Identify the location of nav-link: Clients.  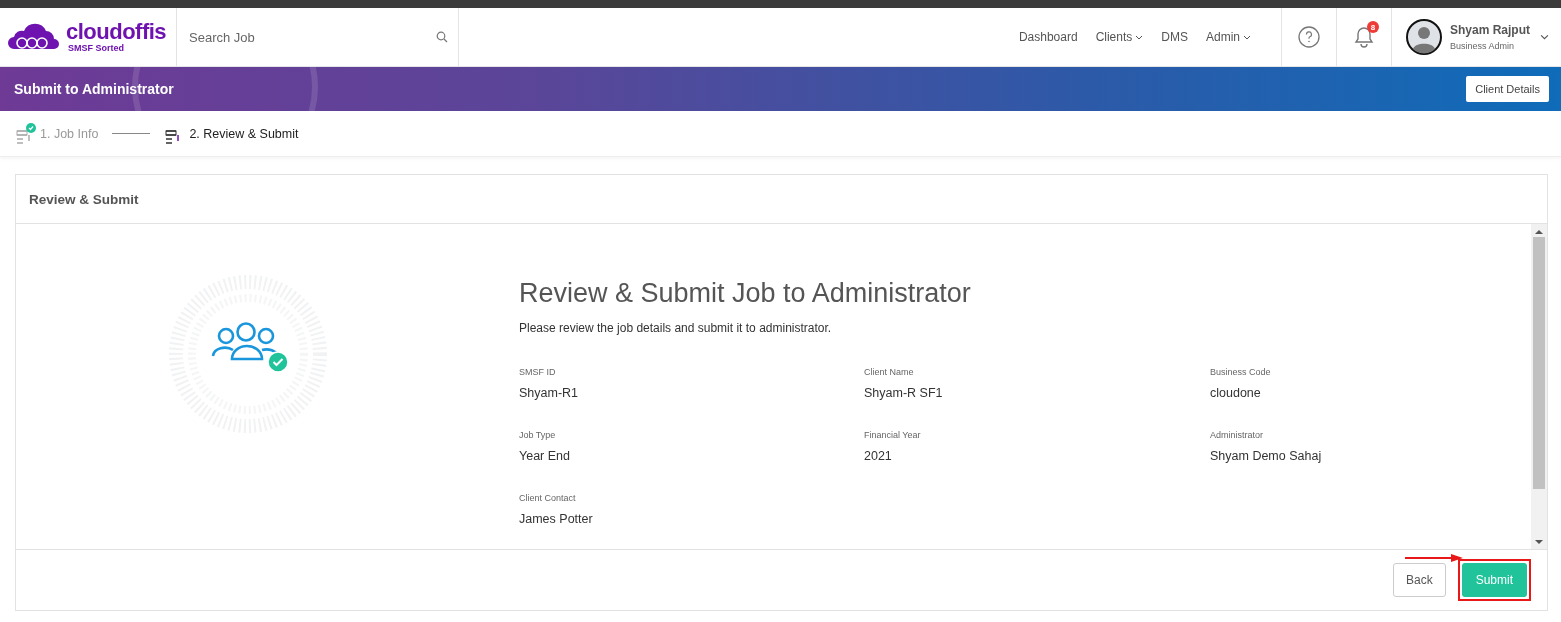
(1119, 37).